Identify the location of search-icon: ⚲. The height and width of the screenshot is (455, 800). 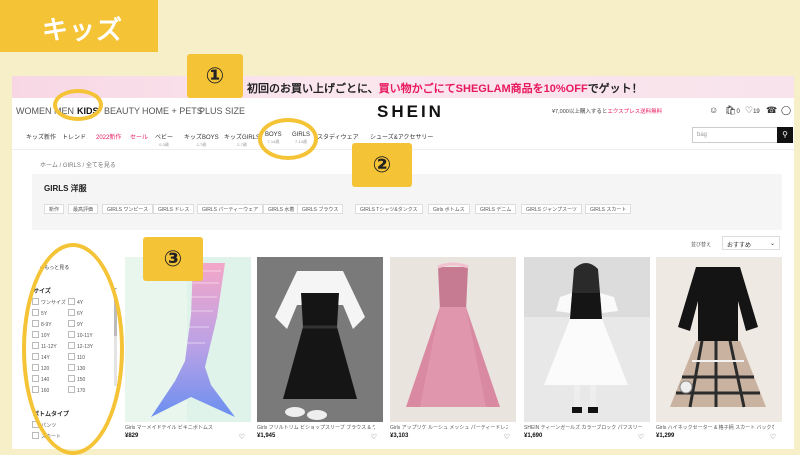
(785, 135).